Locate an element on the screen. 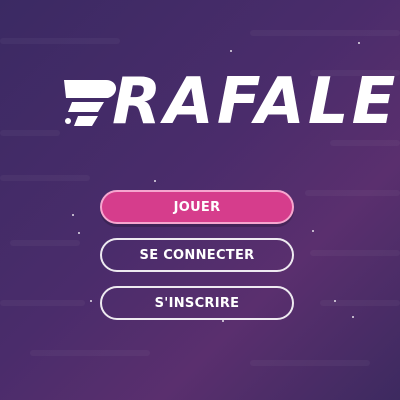 The image size is (400, 400). play-button: JOUER is located at coordinates (197, 207).